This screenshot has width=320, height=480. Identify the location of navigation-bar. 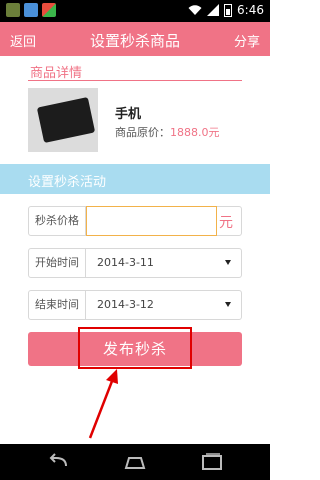
(135, 462).